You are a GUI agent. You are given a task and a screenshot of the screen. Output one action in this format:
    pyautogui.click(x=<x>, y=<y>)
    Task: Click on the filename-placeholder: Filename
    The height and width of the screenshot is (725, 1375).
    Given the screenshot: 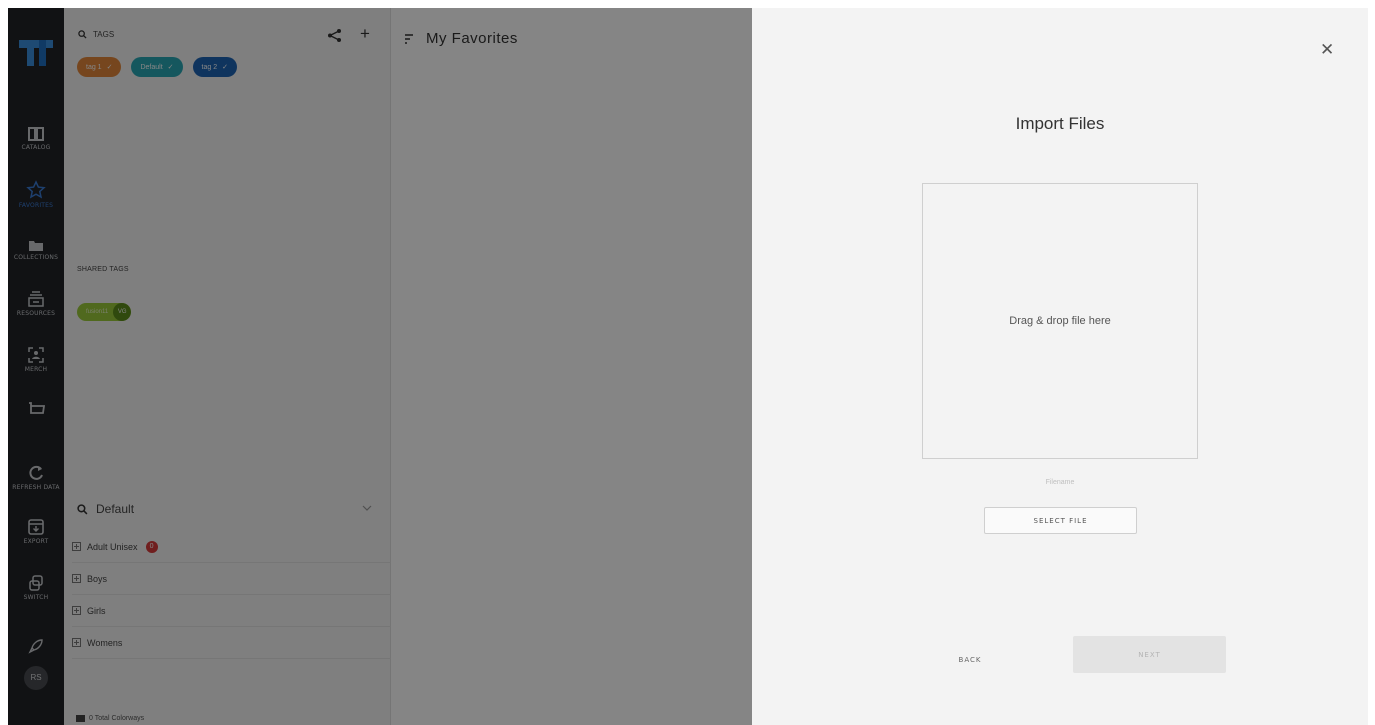 What is the action you would take?
    pyautogui.click(x=1060, y=482)
    